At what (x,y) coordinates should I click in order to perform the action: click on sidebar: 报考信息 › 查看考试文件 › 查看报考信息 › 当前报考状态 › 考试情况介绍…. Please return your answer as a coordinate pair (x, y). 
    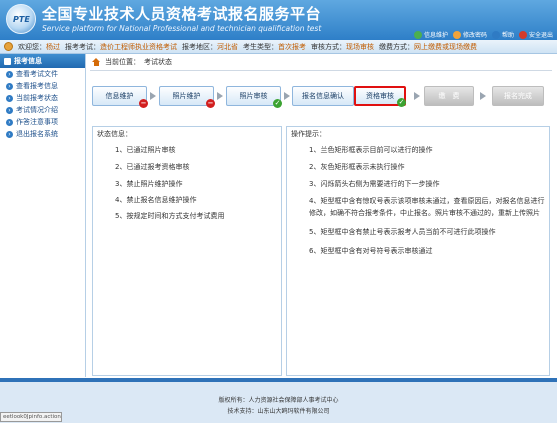
    Looking at the image, I should click on (43, 215).